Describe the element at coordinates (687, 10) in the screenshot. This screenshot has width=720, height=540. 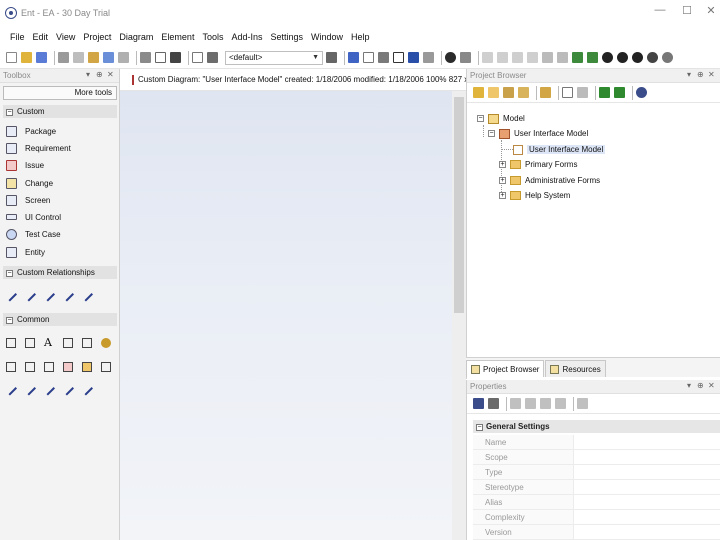
I see `maximize-button: ☐` at that location.